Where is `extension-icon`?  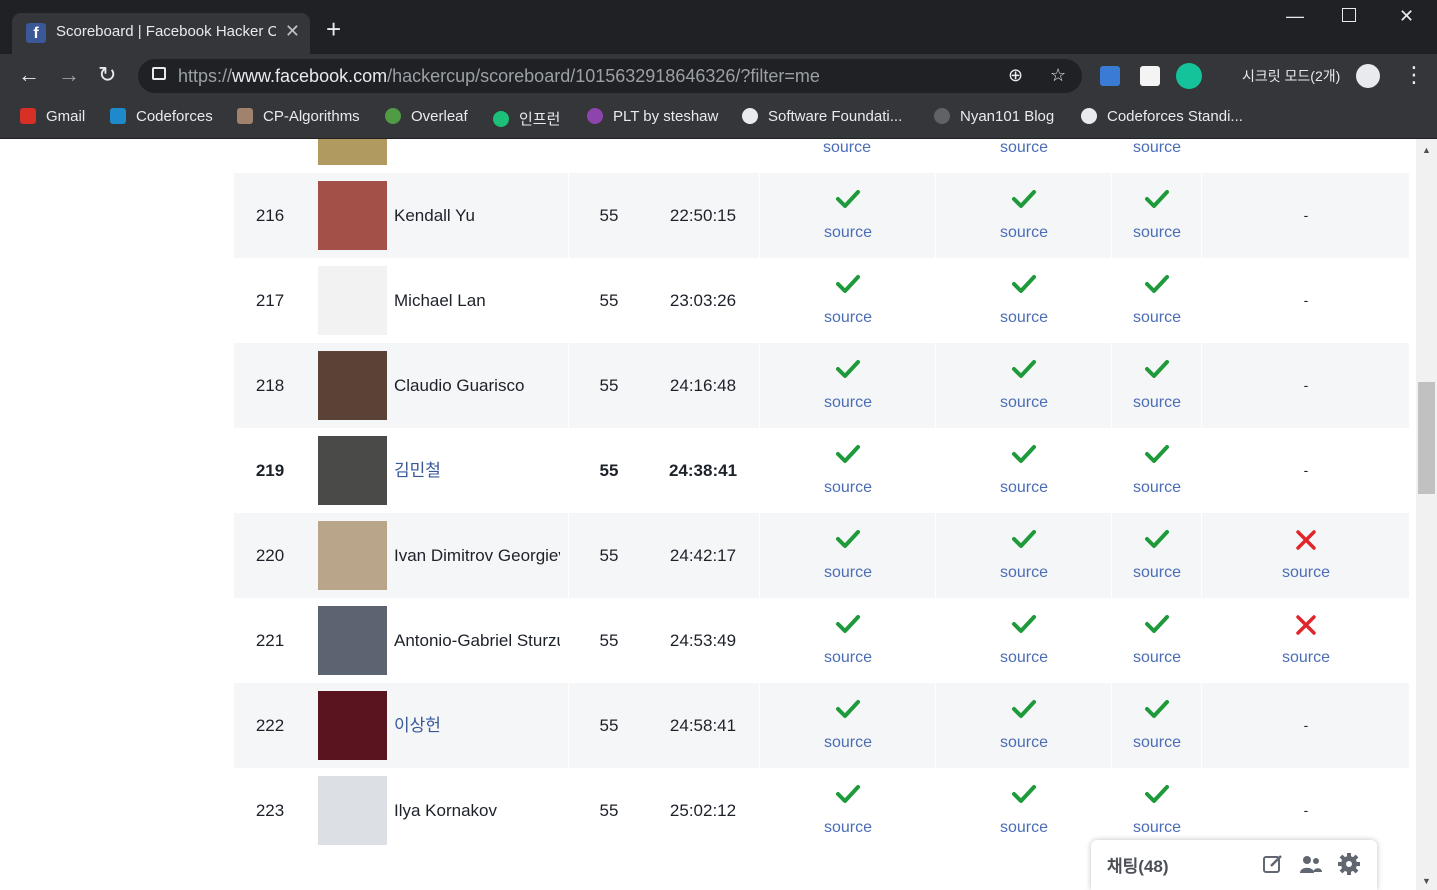
extension-icon is located at coordinates (1110, 76).